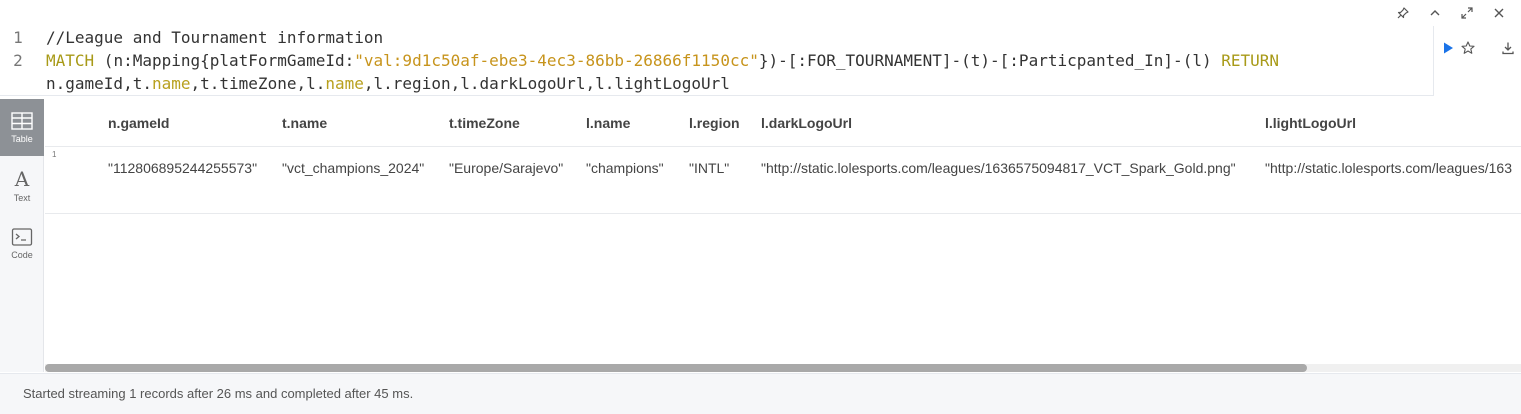  I want to click on column-header: t.name, so click(305, 123).